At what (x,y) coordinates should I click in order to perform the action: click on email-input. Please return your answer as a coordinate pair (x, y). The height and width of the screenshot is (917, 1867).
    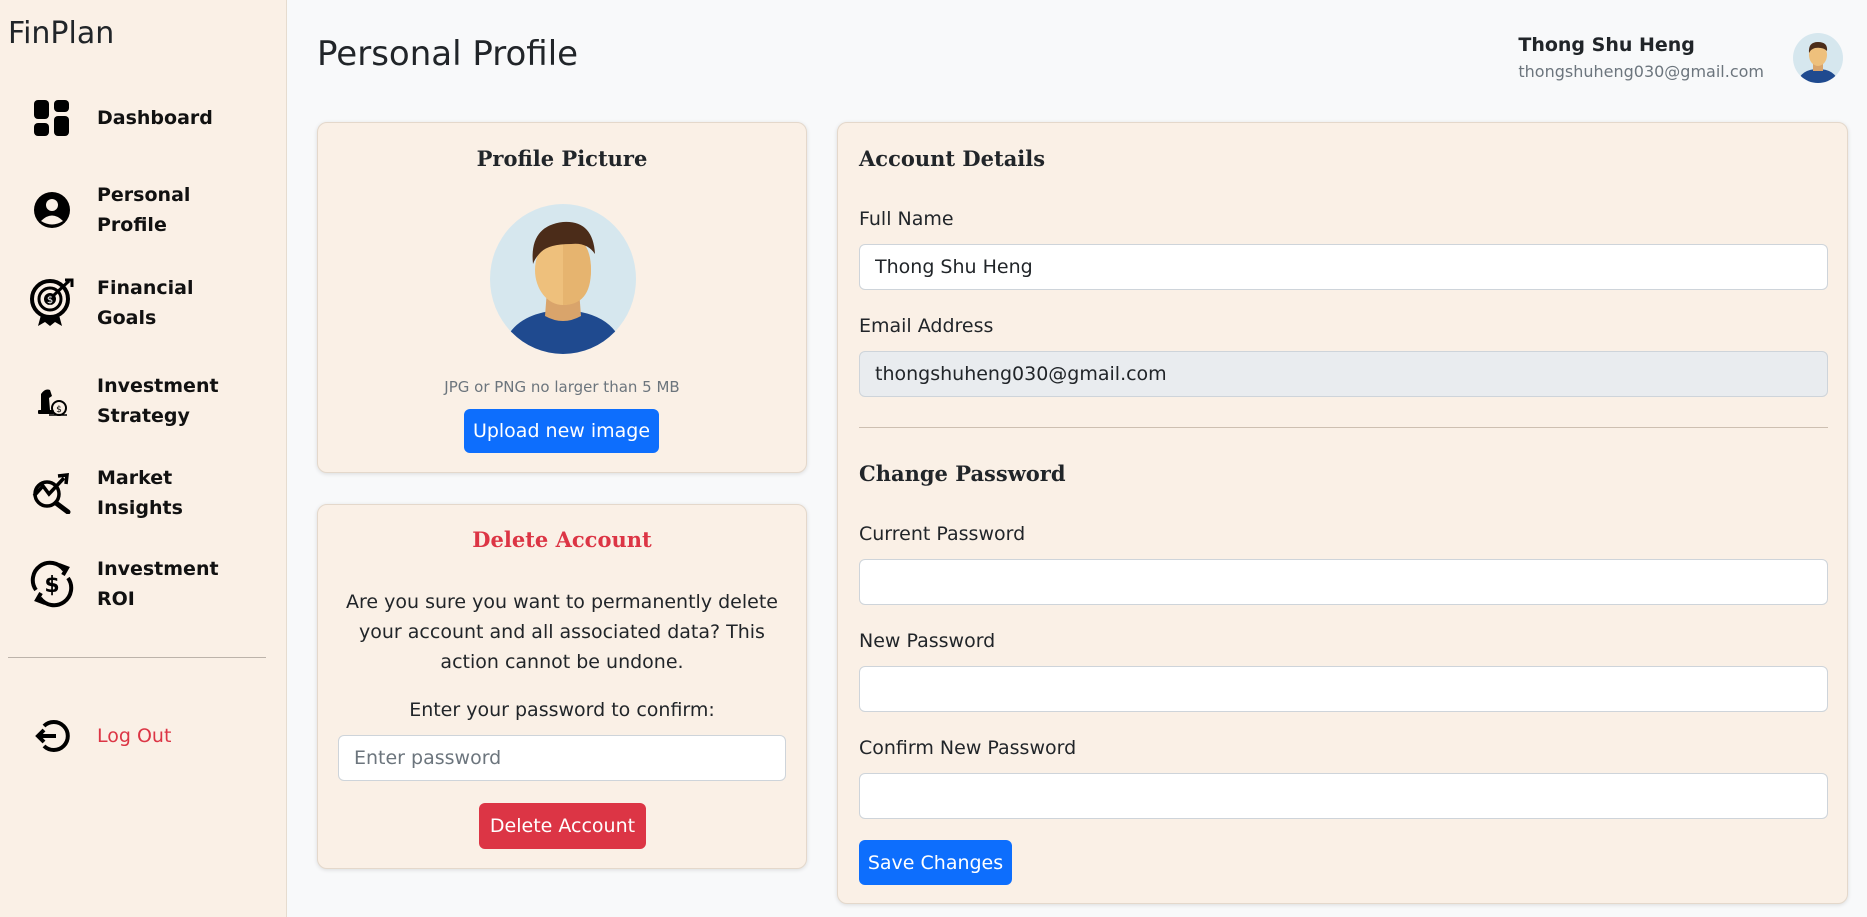
    Looking at the image, I should click on (1343, 374).